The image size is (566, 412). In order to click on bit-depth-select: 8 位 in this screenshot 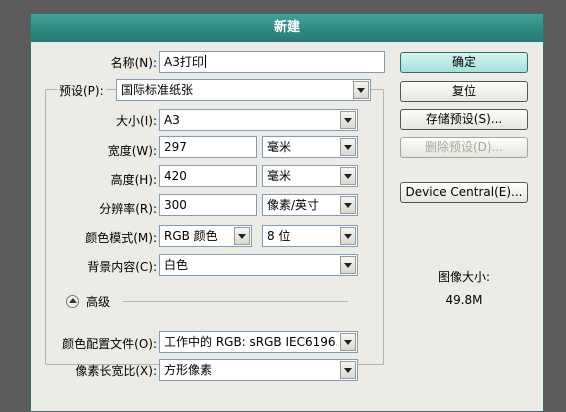, I will do `click(310, 236)`.